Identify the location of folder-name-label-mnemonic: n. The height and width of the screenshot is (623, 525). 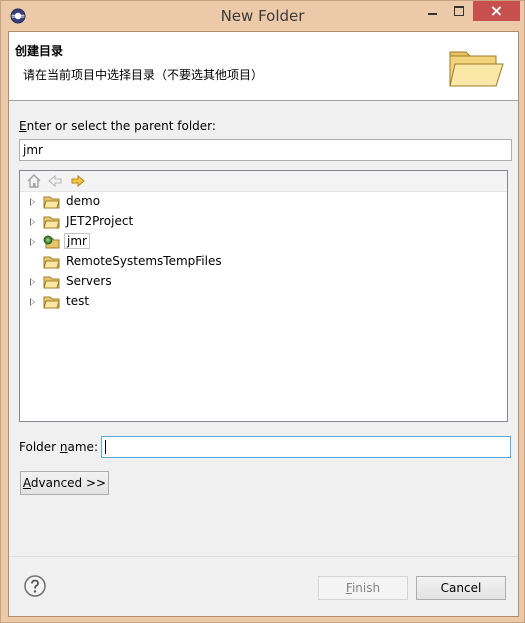
(63, 447).